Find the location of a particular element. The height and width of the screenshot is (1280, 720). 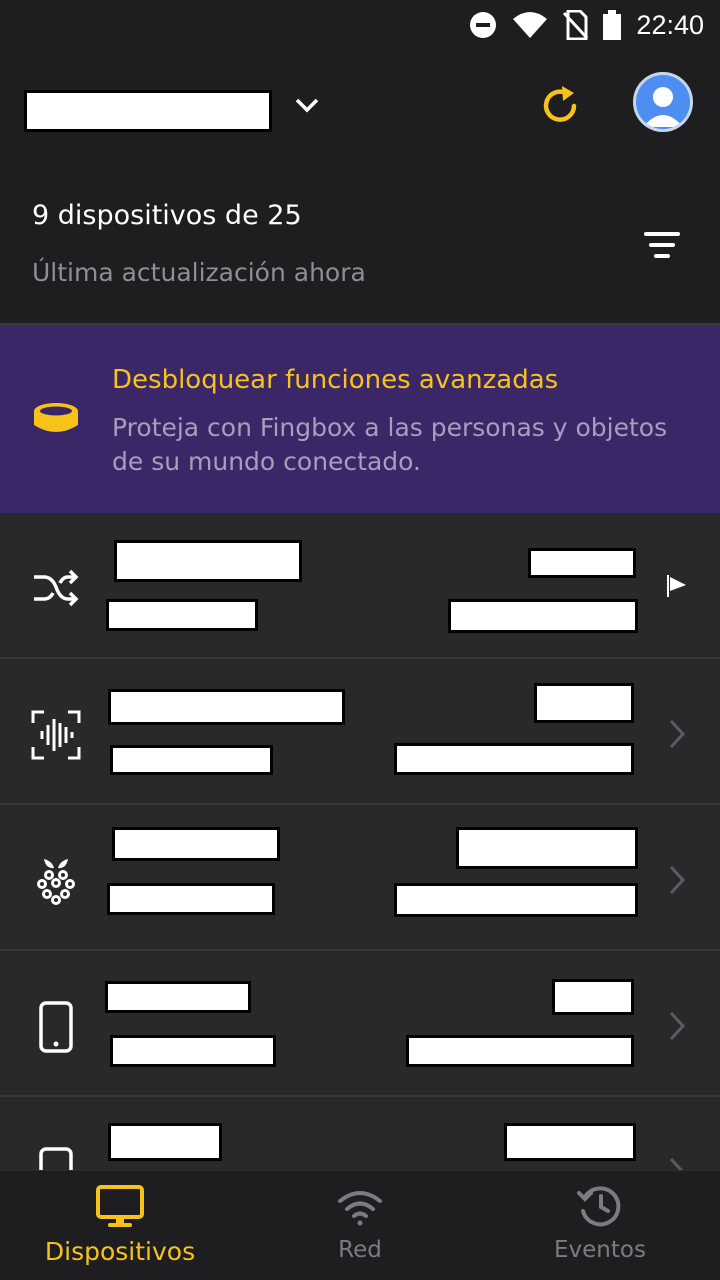

chevron-down-icon is located at coordinates (307, 105).